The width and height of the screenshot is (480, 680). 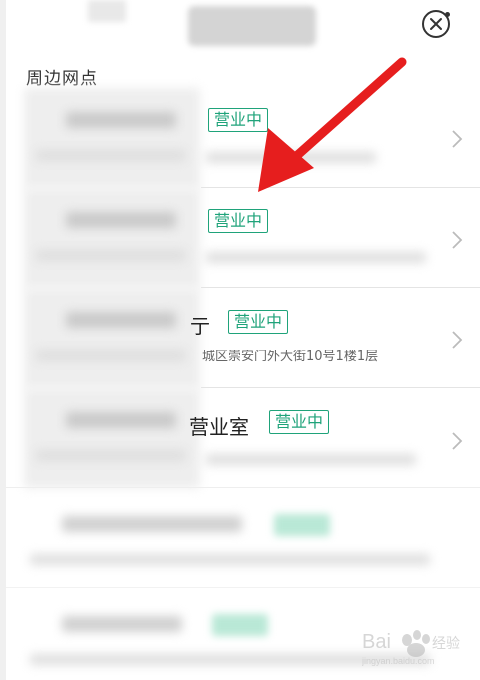 I want to click on list-item, so click(x=243, y=538).